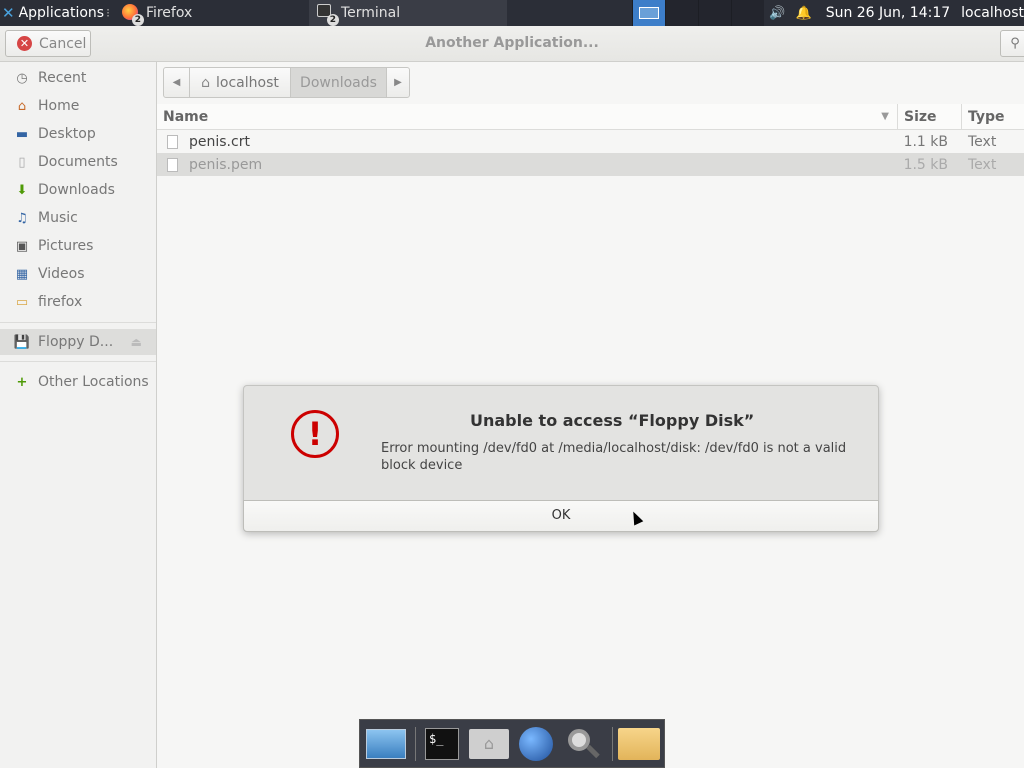 The image size is (1024, 768). I want to click on pictures-icon: ▣, so click(22, 246).